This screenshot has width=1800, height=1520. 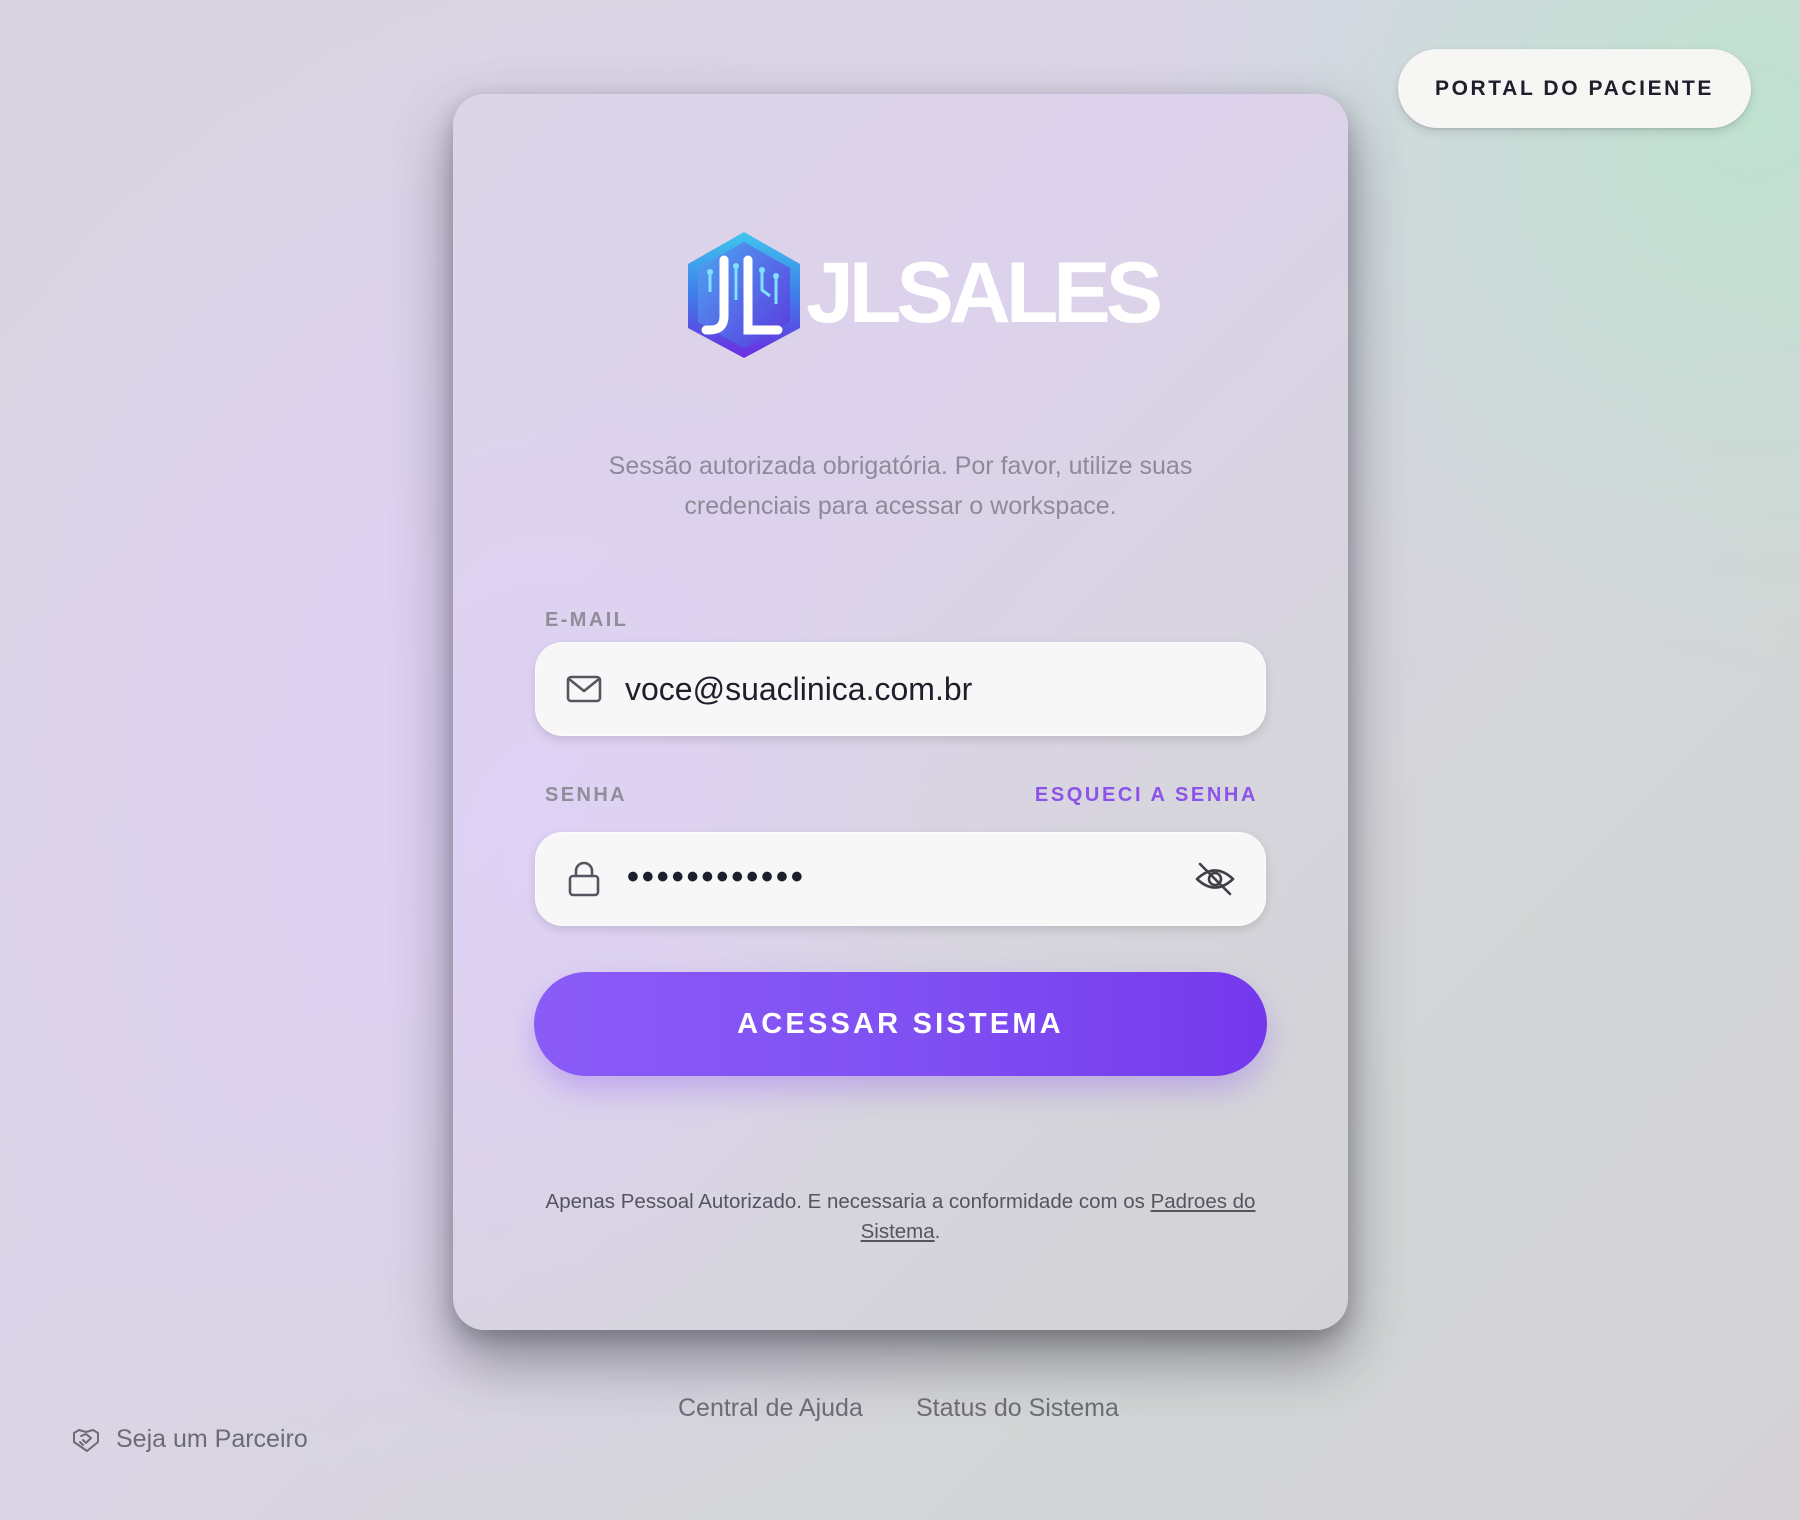 What do you see at coordinates (900, 879) in the screenshot?
I see `password-field-container: ••••••••••••` at bounding box center [900, 879].